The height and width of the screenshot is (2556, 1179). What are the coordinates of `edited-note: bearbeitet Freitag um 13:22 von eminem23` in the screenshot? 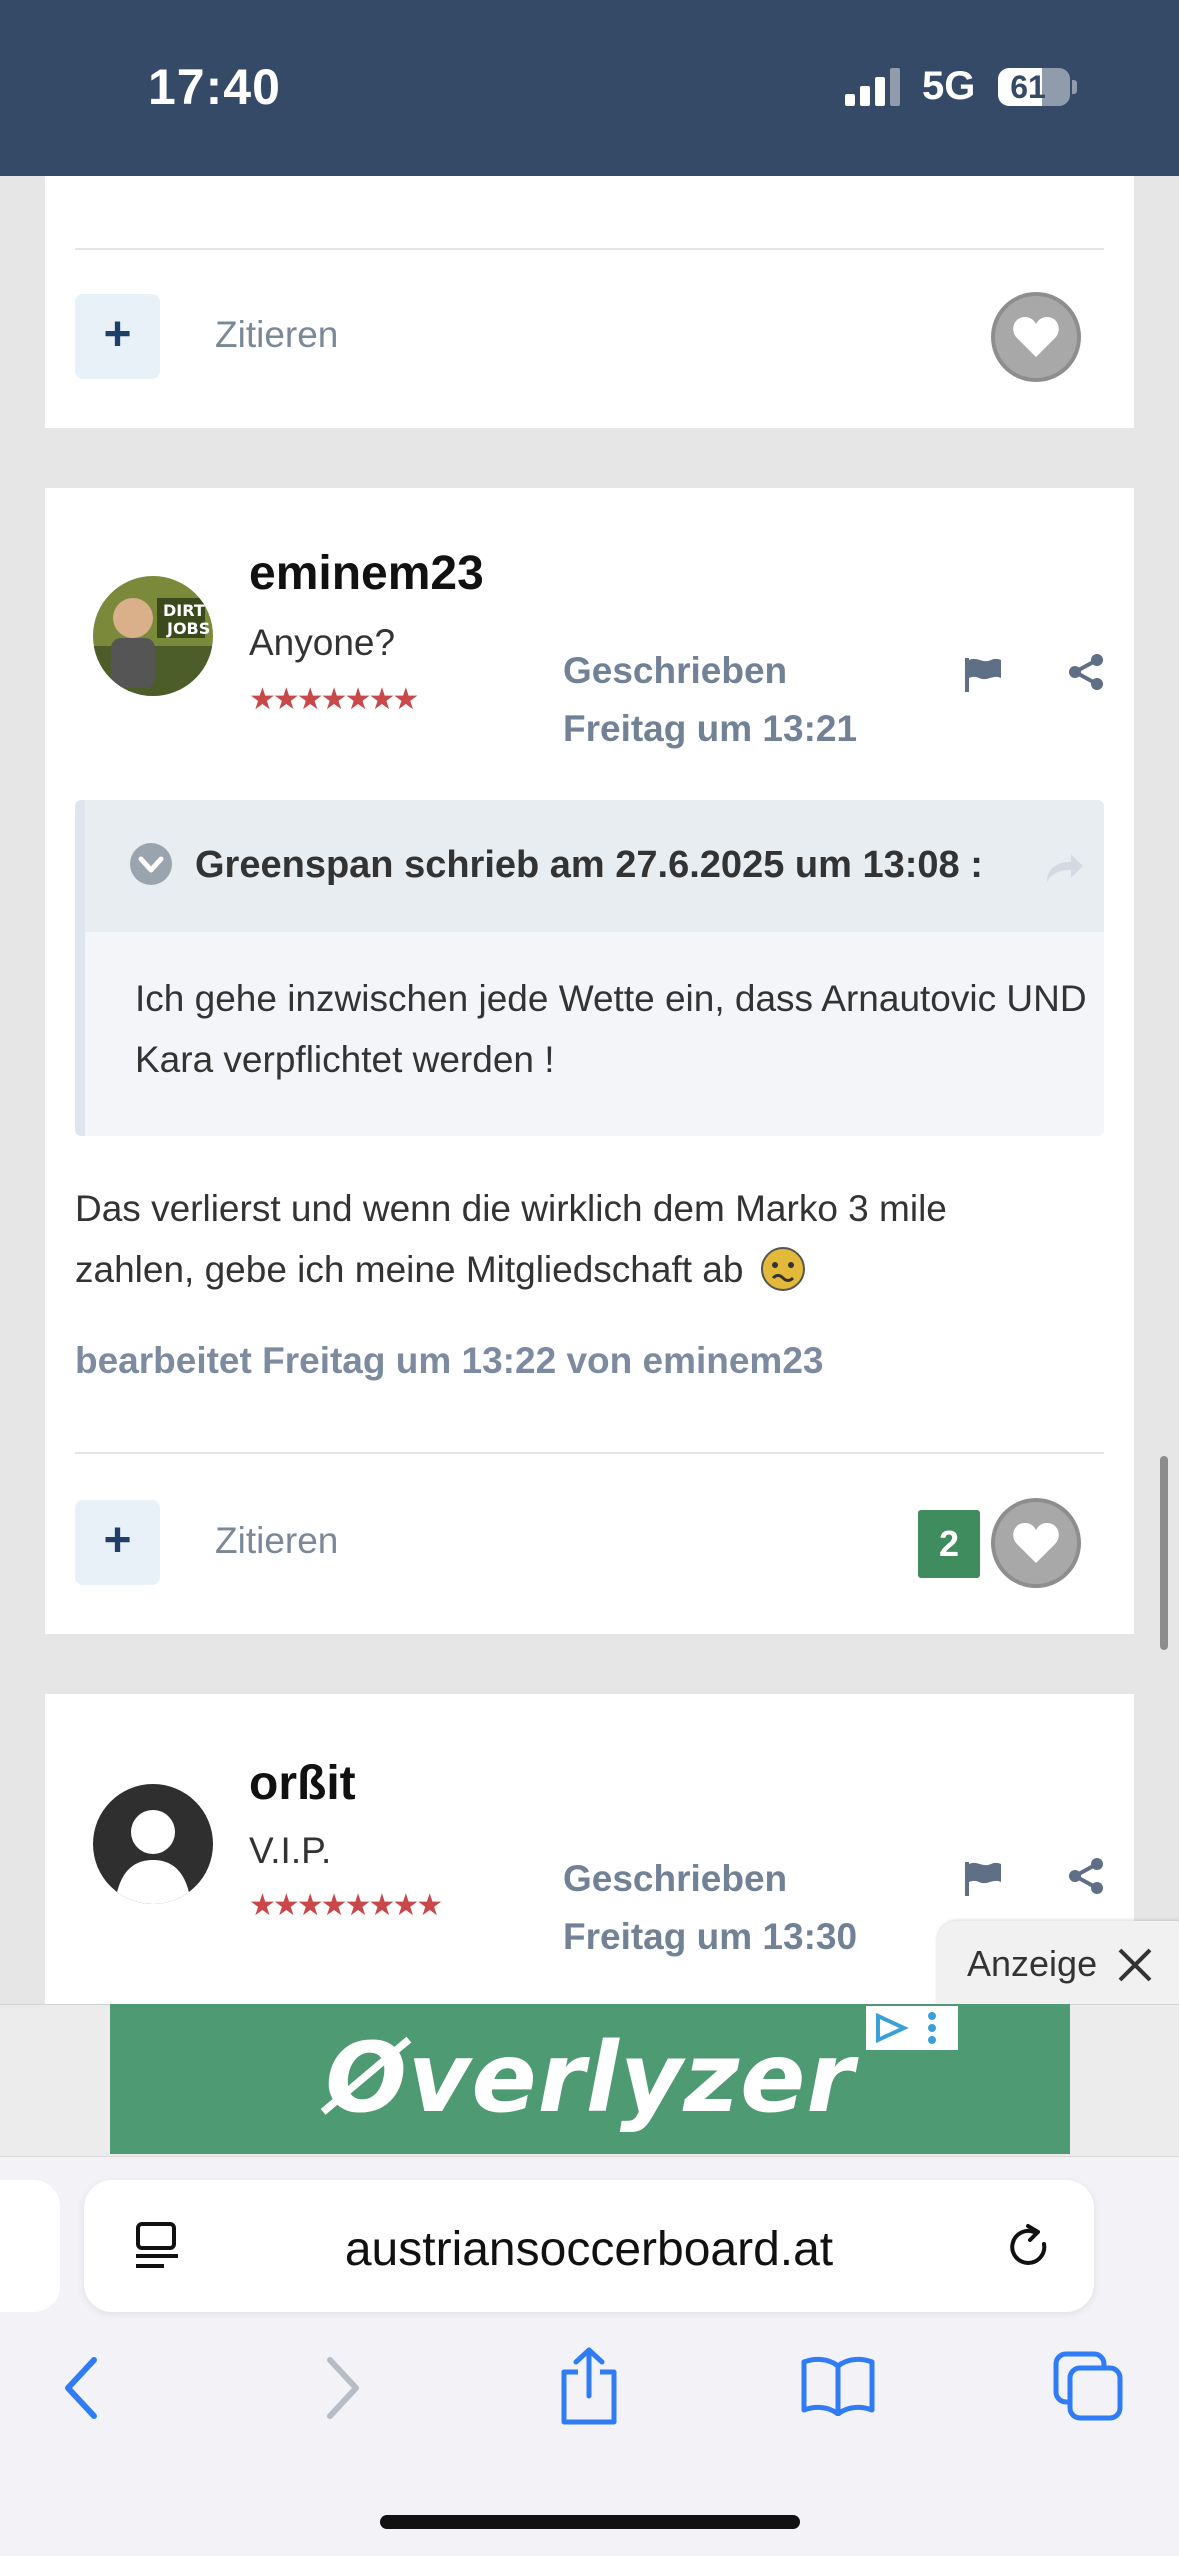 It's located at (449, 1360).